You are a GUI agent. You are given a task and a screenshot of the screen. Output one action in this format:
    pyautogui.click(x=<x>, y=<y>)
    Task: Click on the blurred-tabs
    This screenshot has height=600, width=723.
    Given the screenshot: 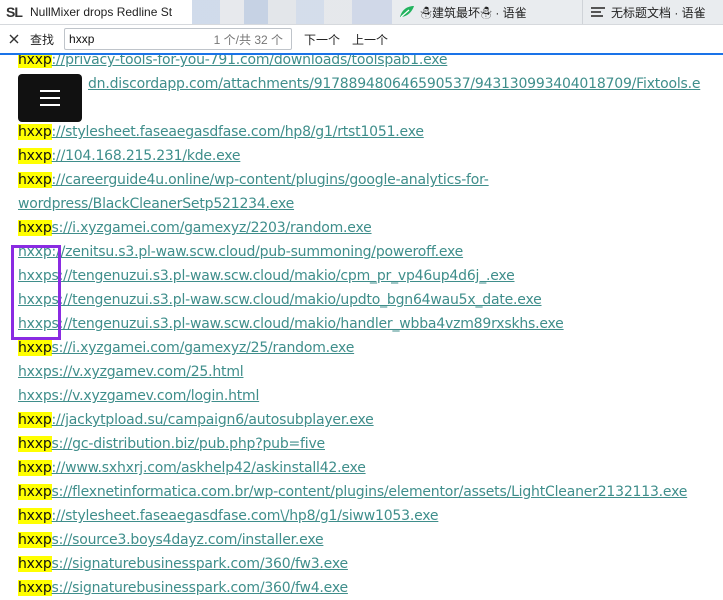 What is the action you would take?
    pyautogui.click(x=292, y=12)
    